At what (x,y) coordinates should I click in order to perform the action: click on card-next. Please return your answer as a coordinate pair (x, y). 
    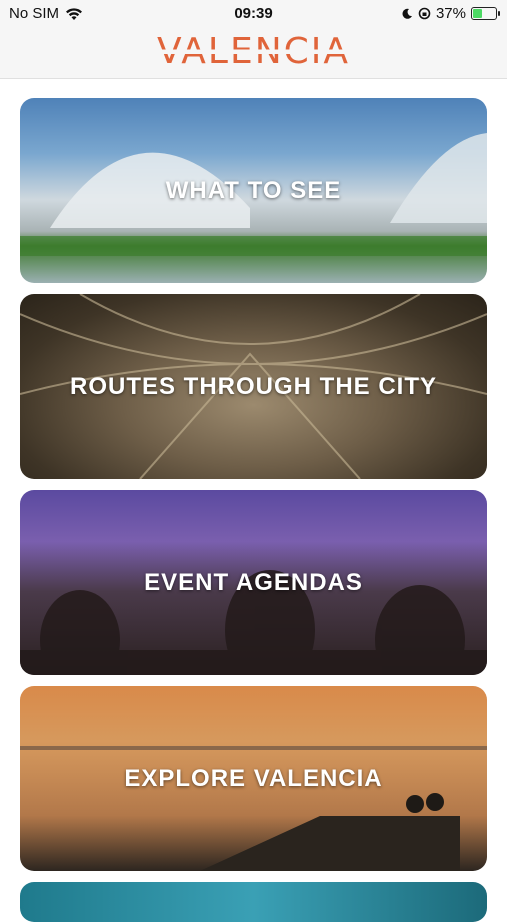
    Looking at the image, I should click on (253, 902).